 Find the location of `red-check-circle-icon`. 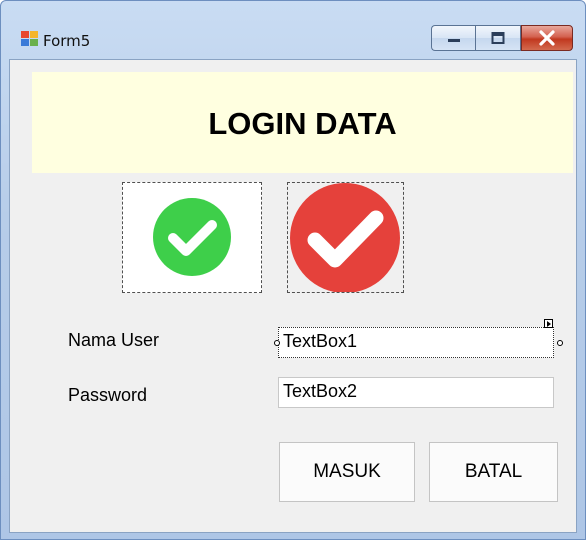

red-check-circle-icon is located at coordinates (345, 238).